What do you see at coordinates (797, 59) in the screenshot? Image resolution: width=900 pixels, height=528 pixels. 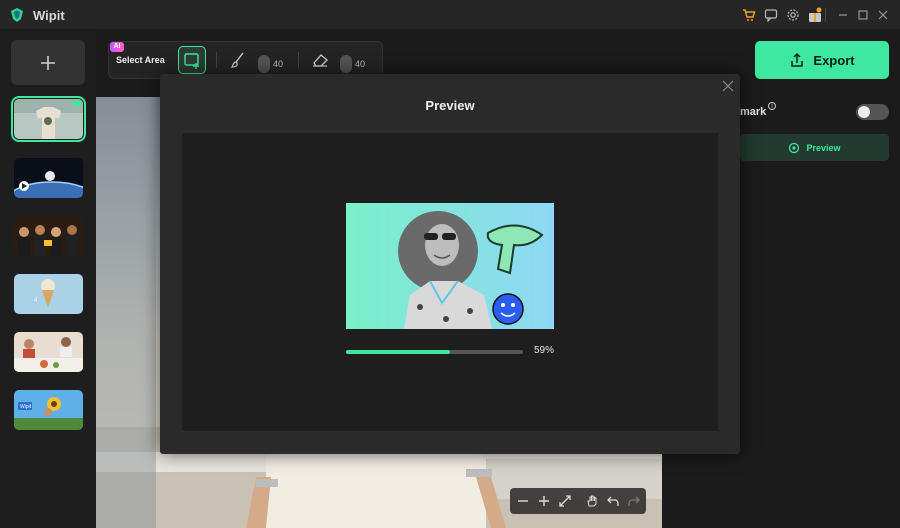 I see `export-icon` at bounding box center [797, 59].